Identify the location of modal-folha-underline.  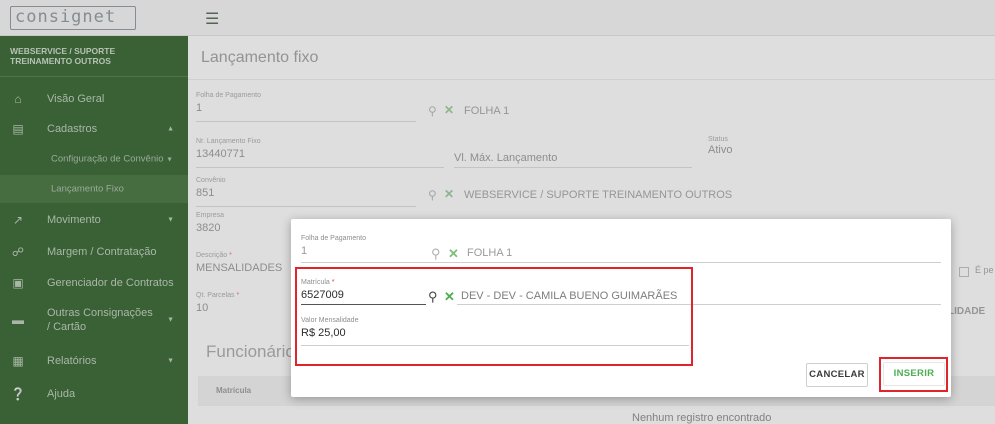
(621, 262).